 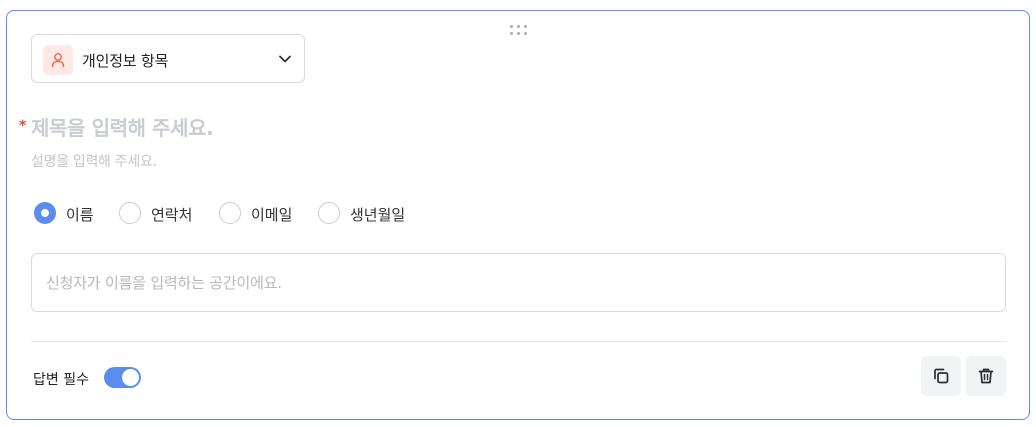 I want to click on required-toggle-label: 답변 필수, so click(x=61, y=380).